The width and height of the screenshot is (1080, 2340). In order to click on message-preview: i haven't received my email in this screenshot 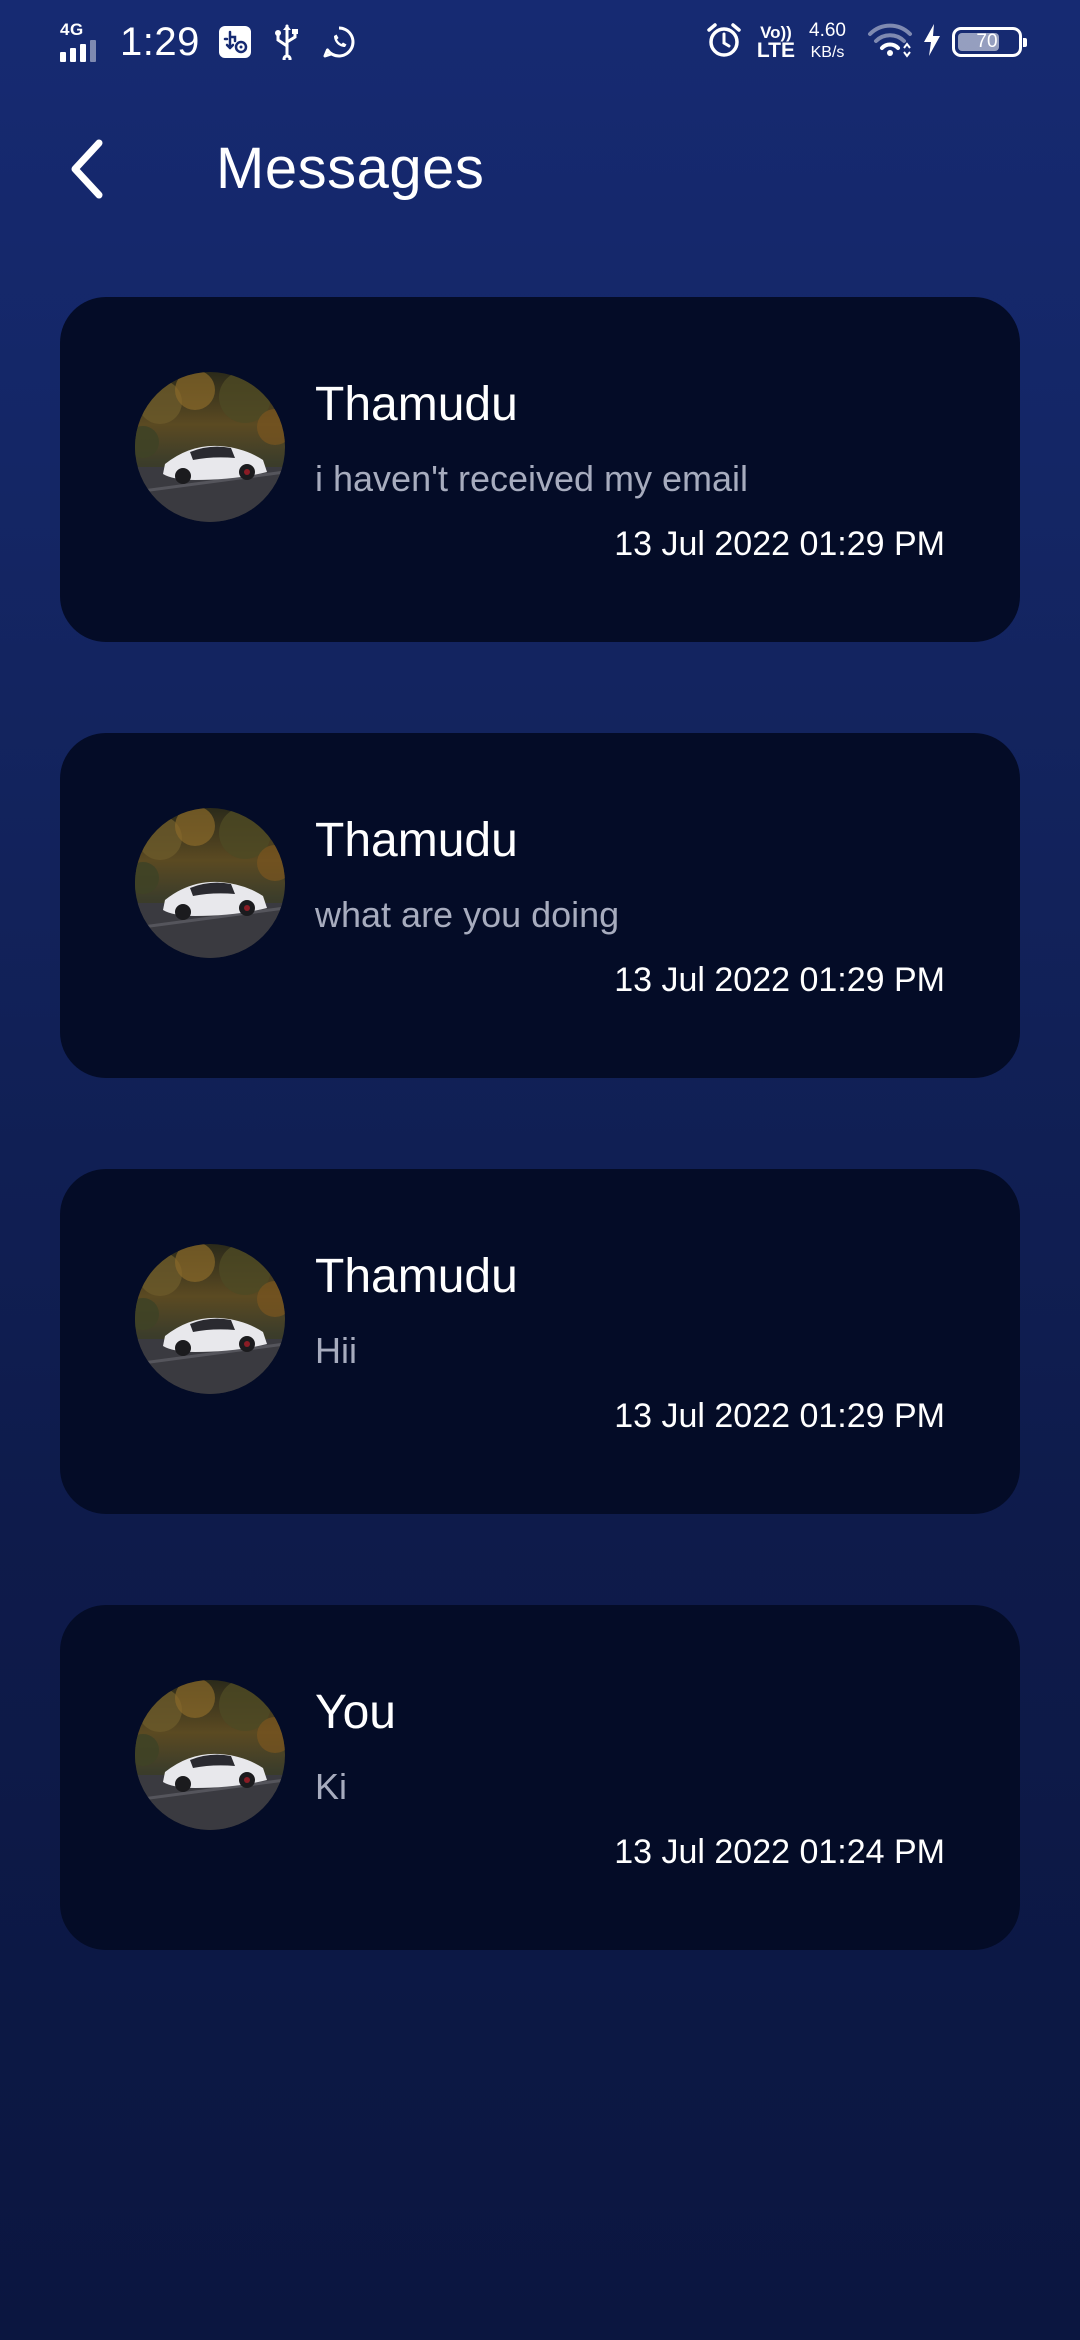, I will do `click(532, 478)`.